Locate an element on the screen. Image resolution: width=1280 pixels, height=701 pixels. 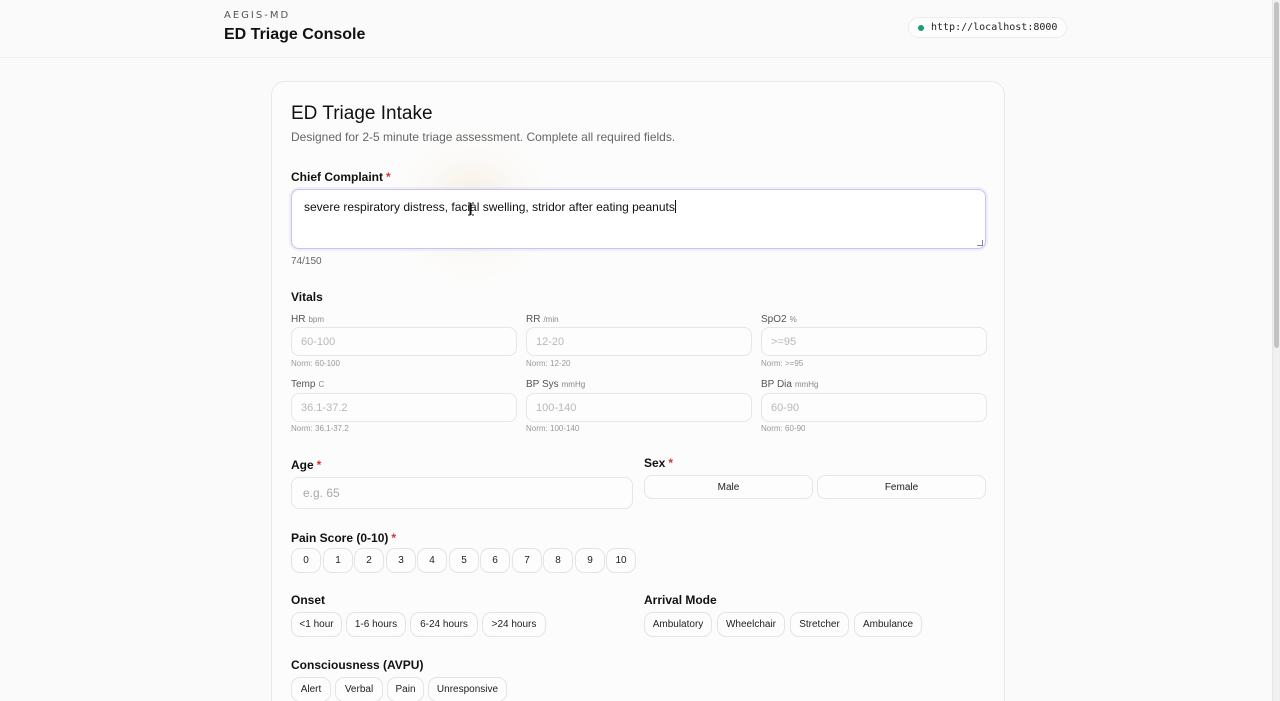
arrival-stretcher: Stretcher is located at coordinates (819, 624).